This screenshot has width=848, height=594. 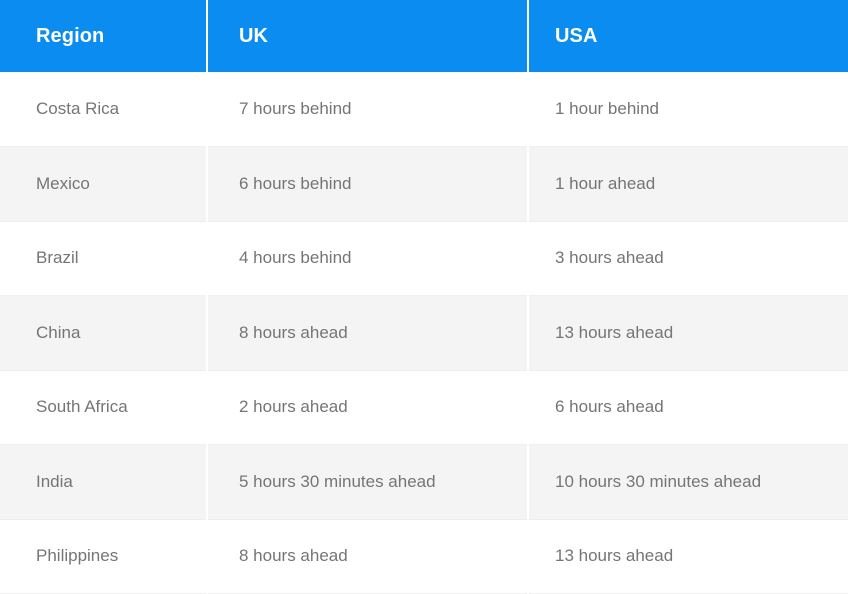 I want to click on table-header: Region UK USA, so click(x=424, y=36).